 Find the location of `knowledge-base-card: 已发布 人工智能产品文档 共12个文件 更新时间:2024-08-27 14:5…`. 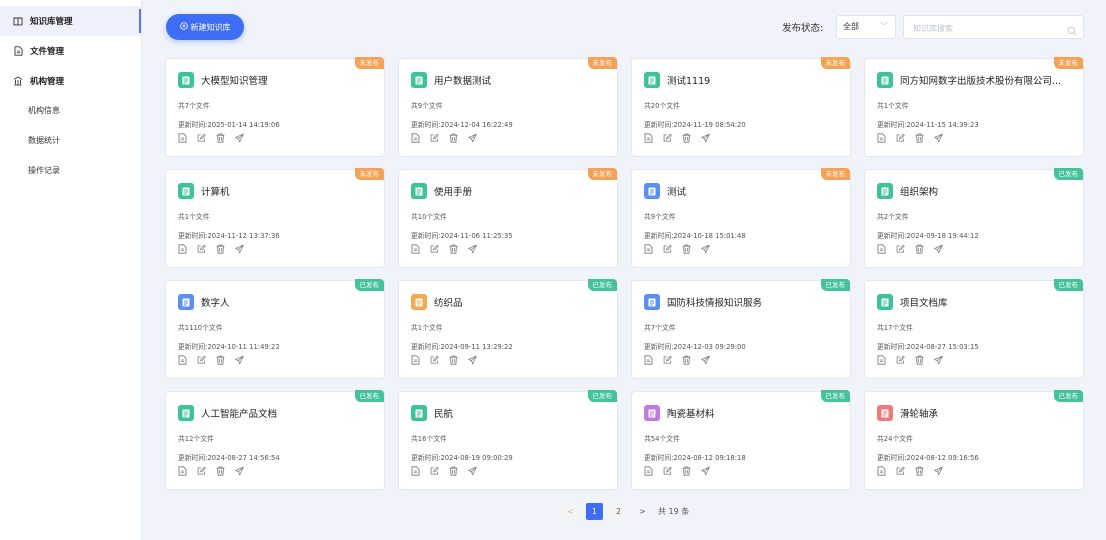

knowledge-base-card: 已发布 人工智能产品文档 共12个文件 更新时间:2024-08-27 14:5… is located at coordinates (275, 440).